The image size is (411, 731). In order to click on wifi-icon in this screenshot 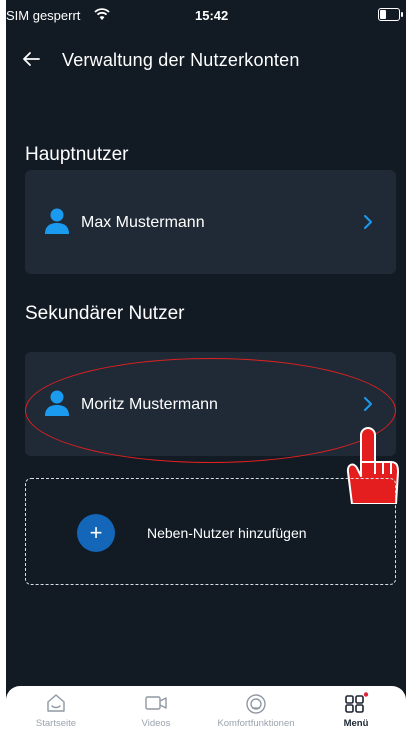, I will do `click(102, 14)`.